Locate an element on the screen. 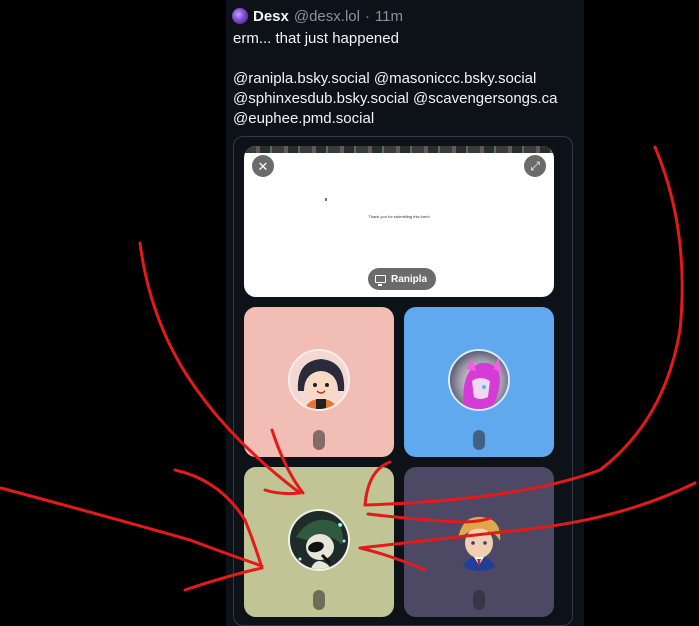 This screenshot has height=626, width=699. author-avatar is located at coordinates (240, 16).